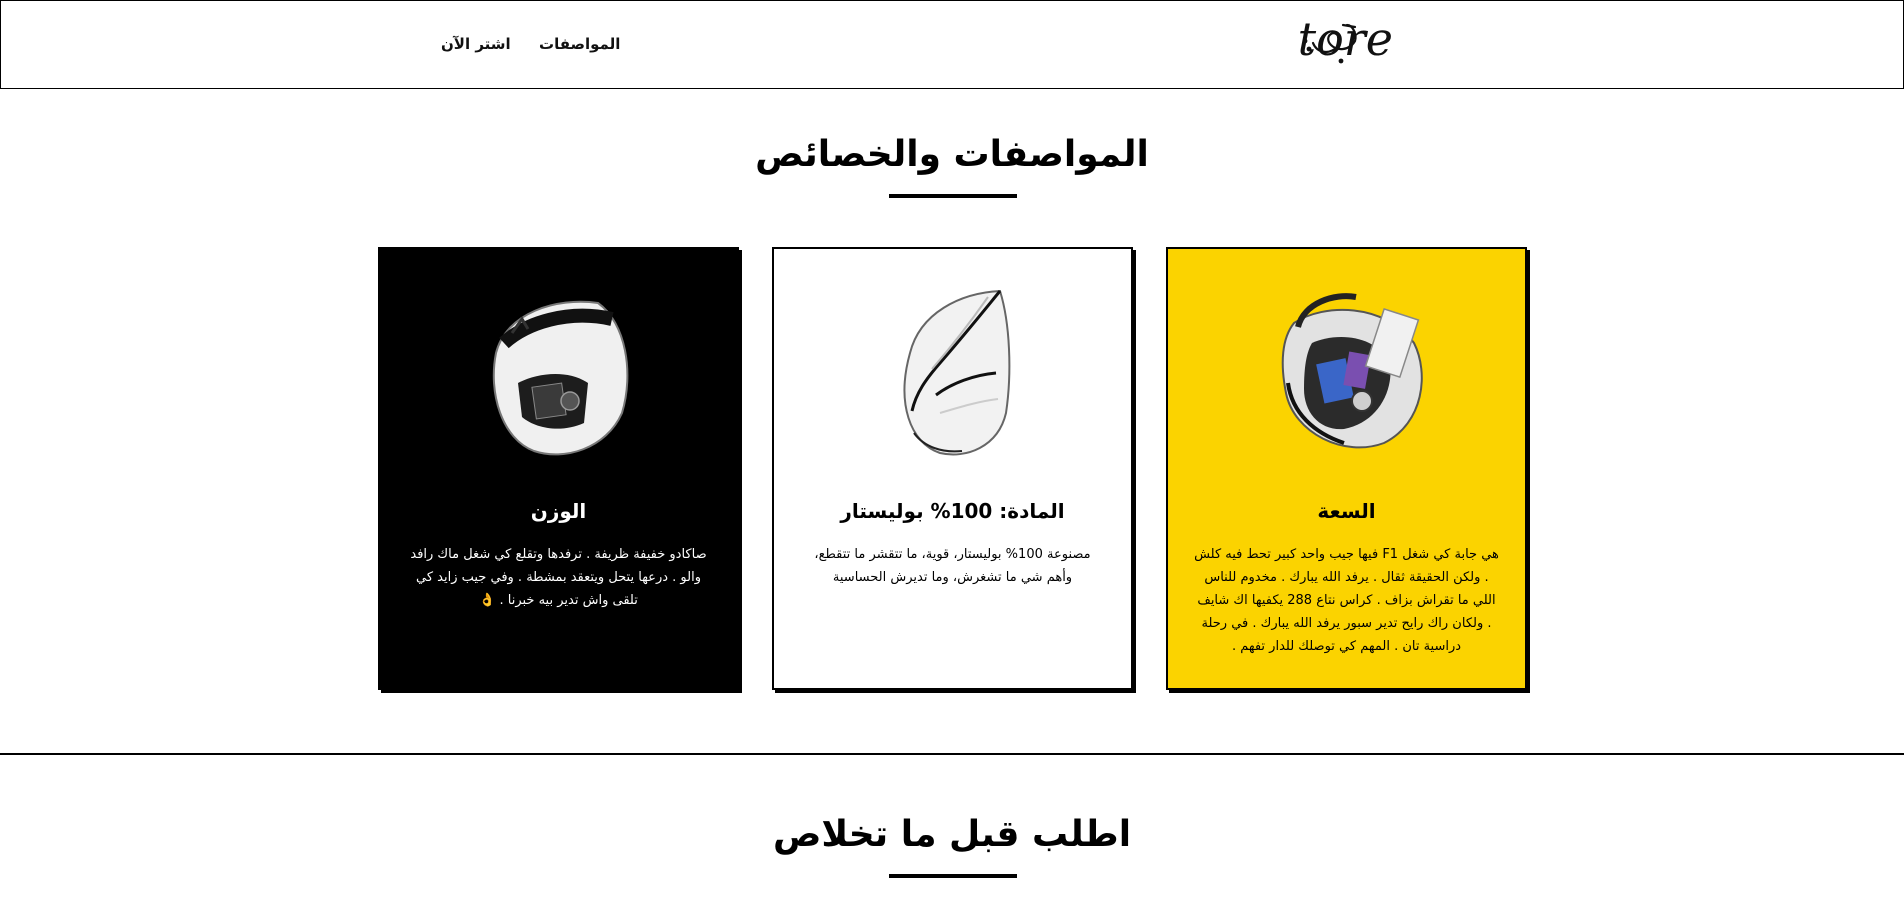 This screenshot has height=920, width=1904. I want to click on nav-link-buy-now: اشتر الآن, so click(476, 44).